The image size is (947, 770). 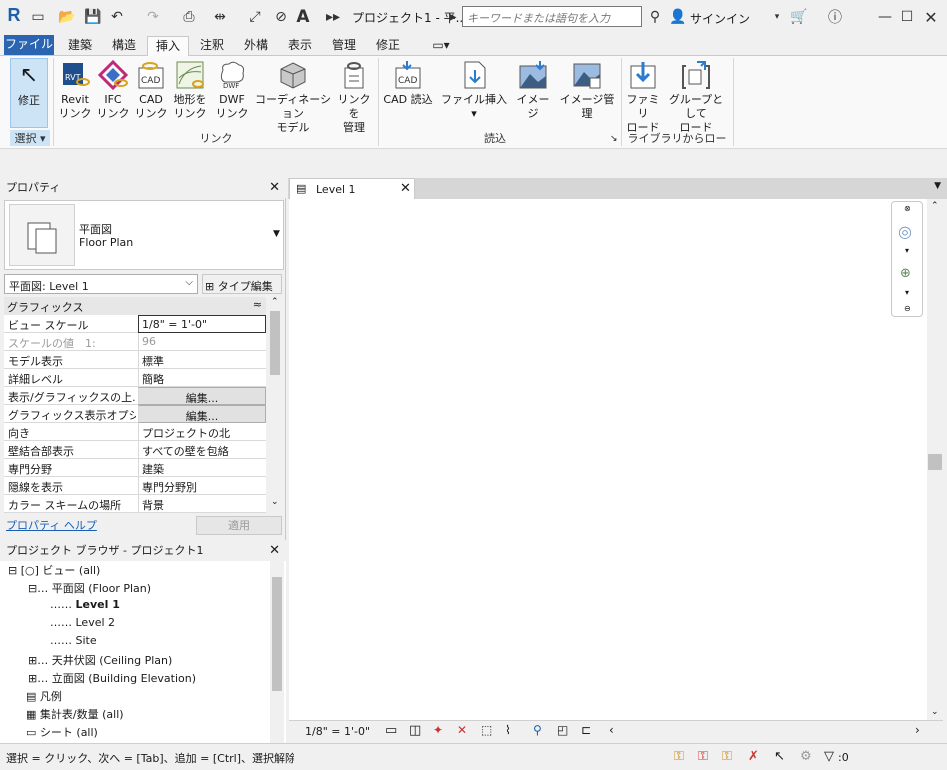 What do you see at coordinates (257, 304) in the screenshot?
I see `collapse-icon: ≈` at bounding box center [257, 304].